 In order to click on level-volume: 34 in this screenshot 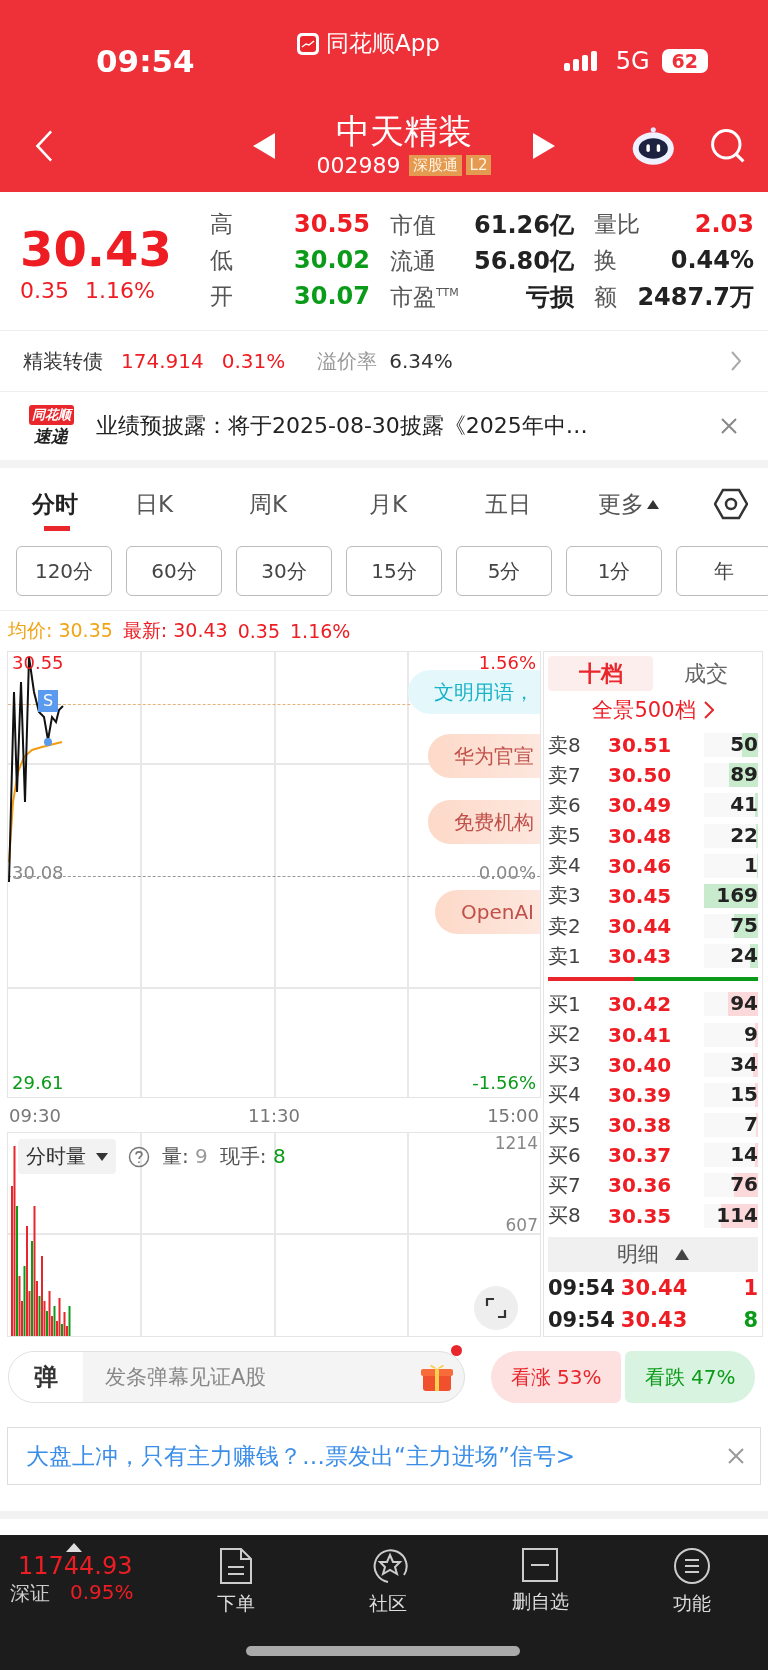, I will do `click(744, 1063)`.